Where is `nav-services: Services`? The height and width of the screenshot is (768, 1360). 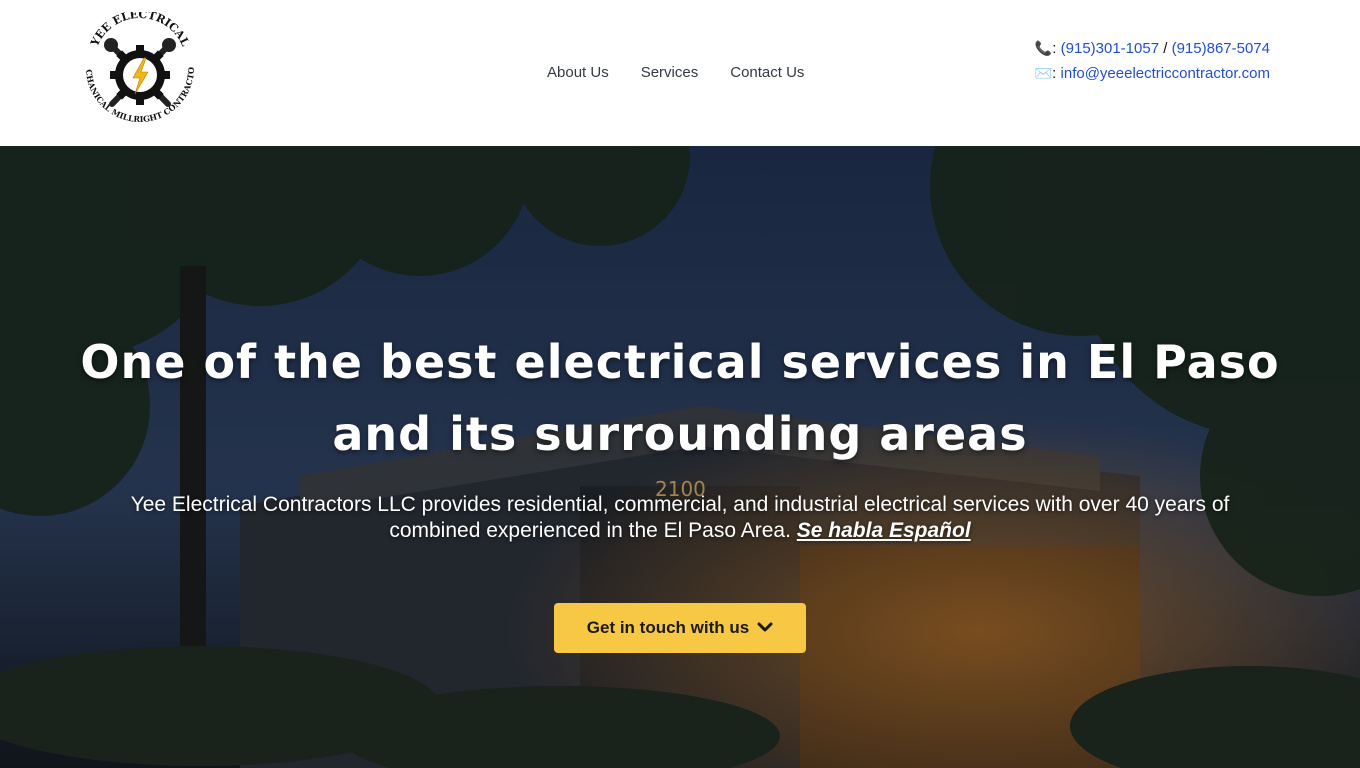
nav-services: Services is located at coordinates (670, 72).